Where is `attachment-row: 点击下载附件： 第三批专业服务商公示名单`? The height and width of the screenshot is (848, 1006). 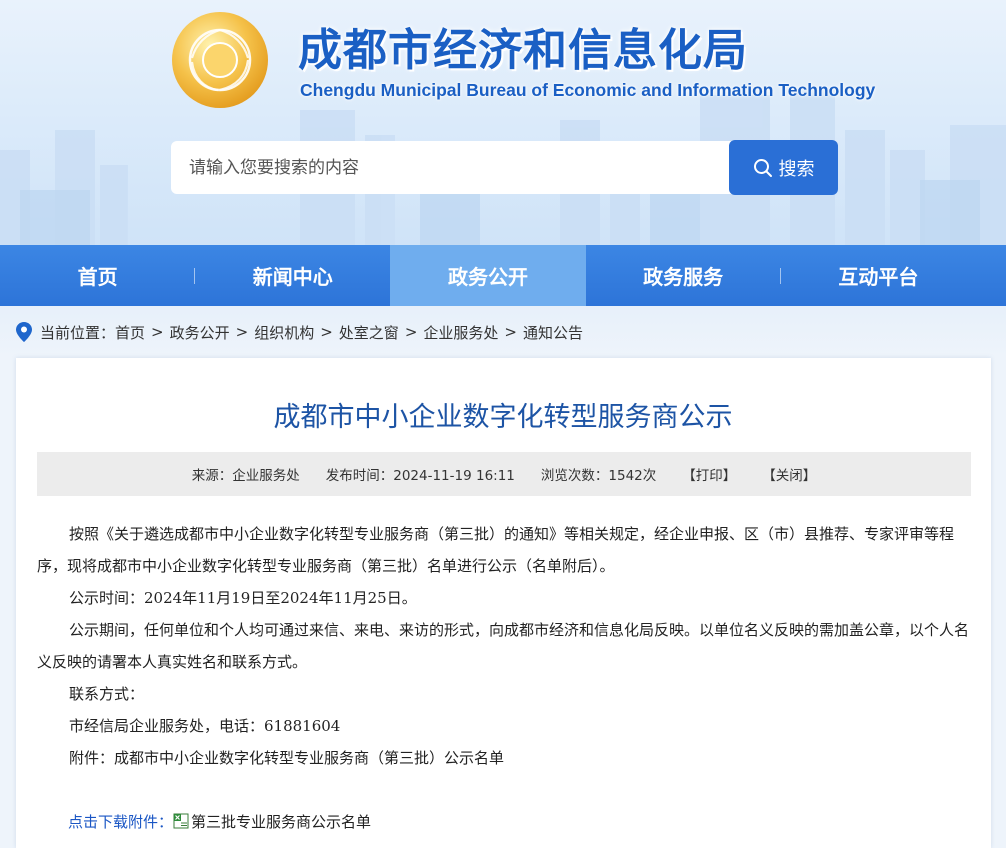 attachment-row: 点击下载附件： 第三批专业服务商公示名单 is located at coordinates (219, 821).